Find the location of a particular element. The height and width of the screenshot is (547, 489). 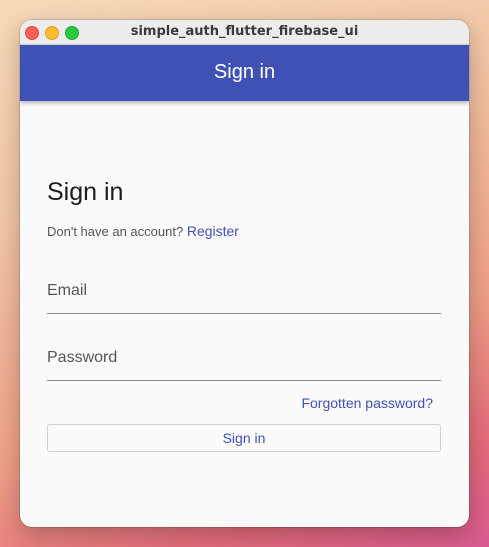

register-prompt-row: Don't have an account? Register is located at coordinates (143, 231).